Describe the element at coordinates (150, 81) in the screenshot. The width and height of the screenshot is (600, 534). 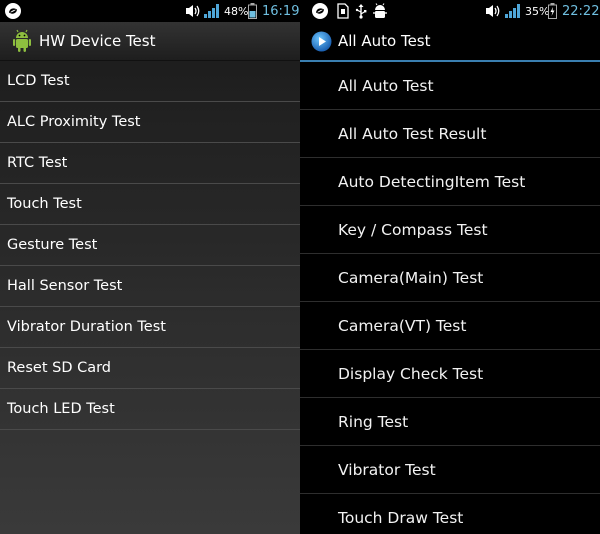
I see `list-item: LCD Test` at that location.